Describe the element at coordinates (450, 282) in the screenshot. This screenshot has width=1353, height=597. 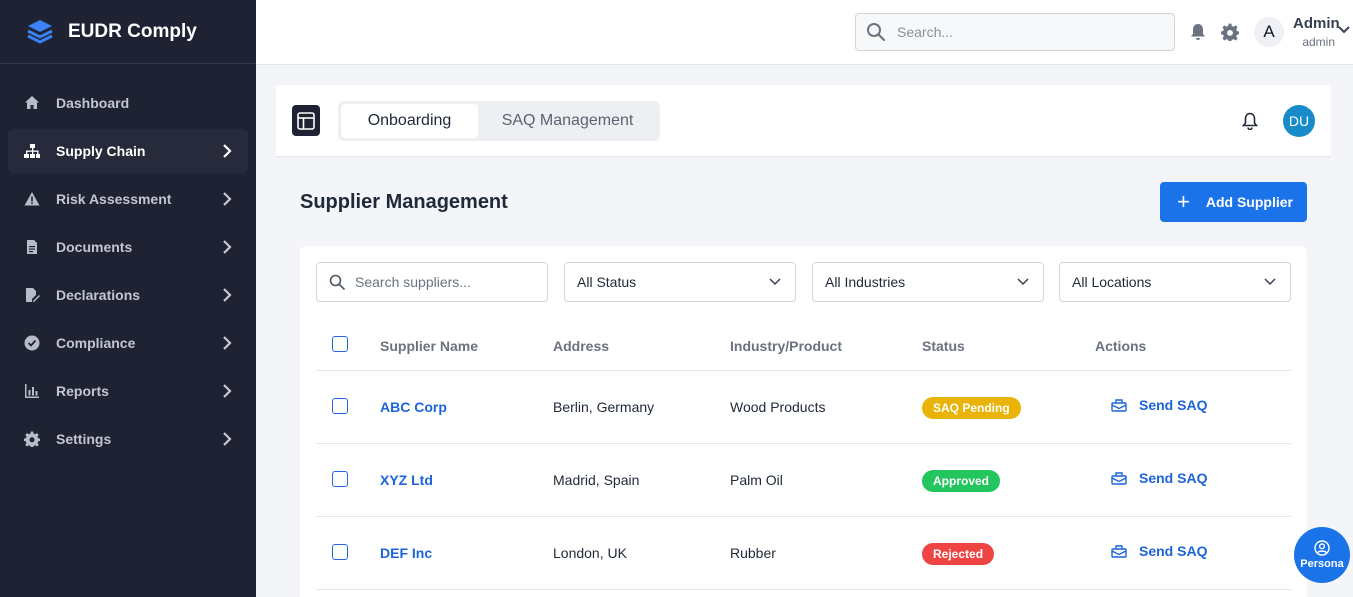
I see `supplier-search-input` at that location.